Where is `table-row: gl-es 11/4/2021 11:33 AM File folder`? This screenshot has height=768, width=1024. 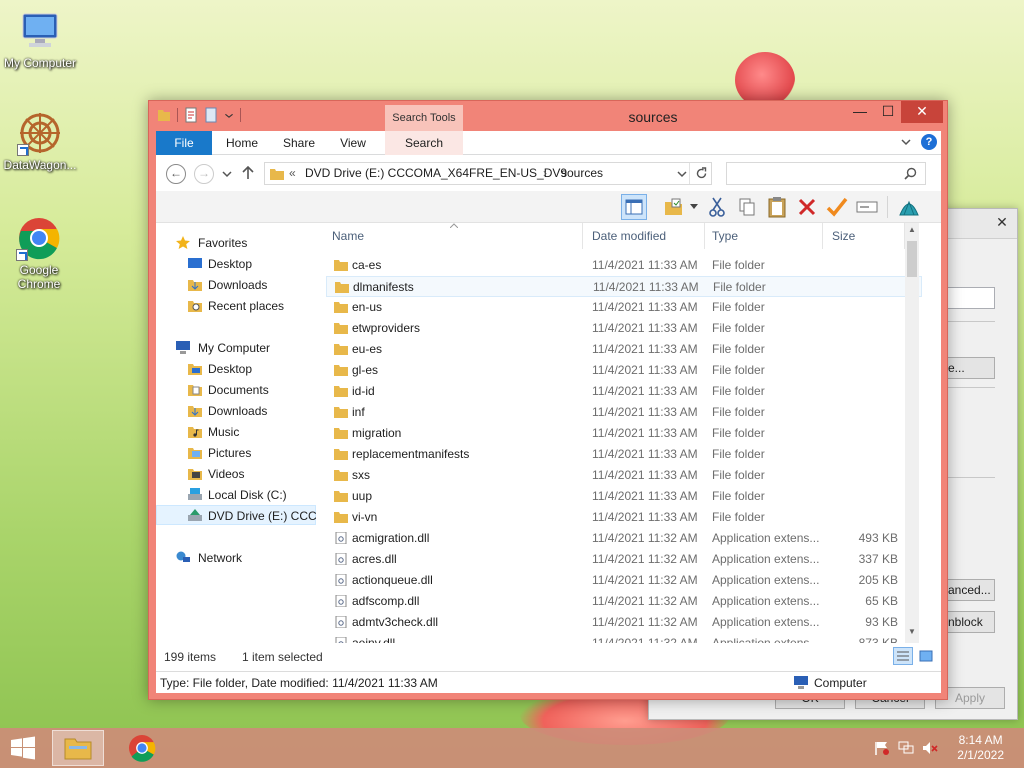
table-row: gl-es 11/4/2021 11:33 AM File folder is located at coordinates (624, 370).